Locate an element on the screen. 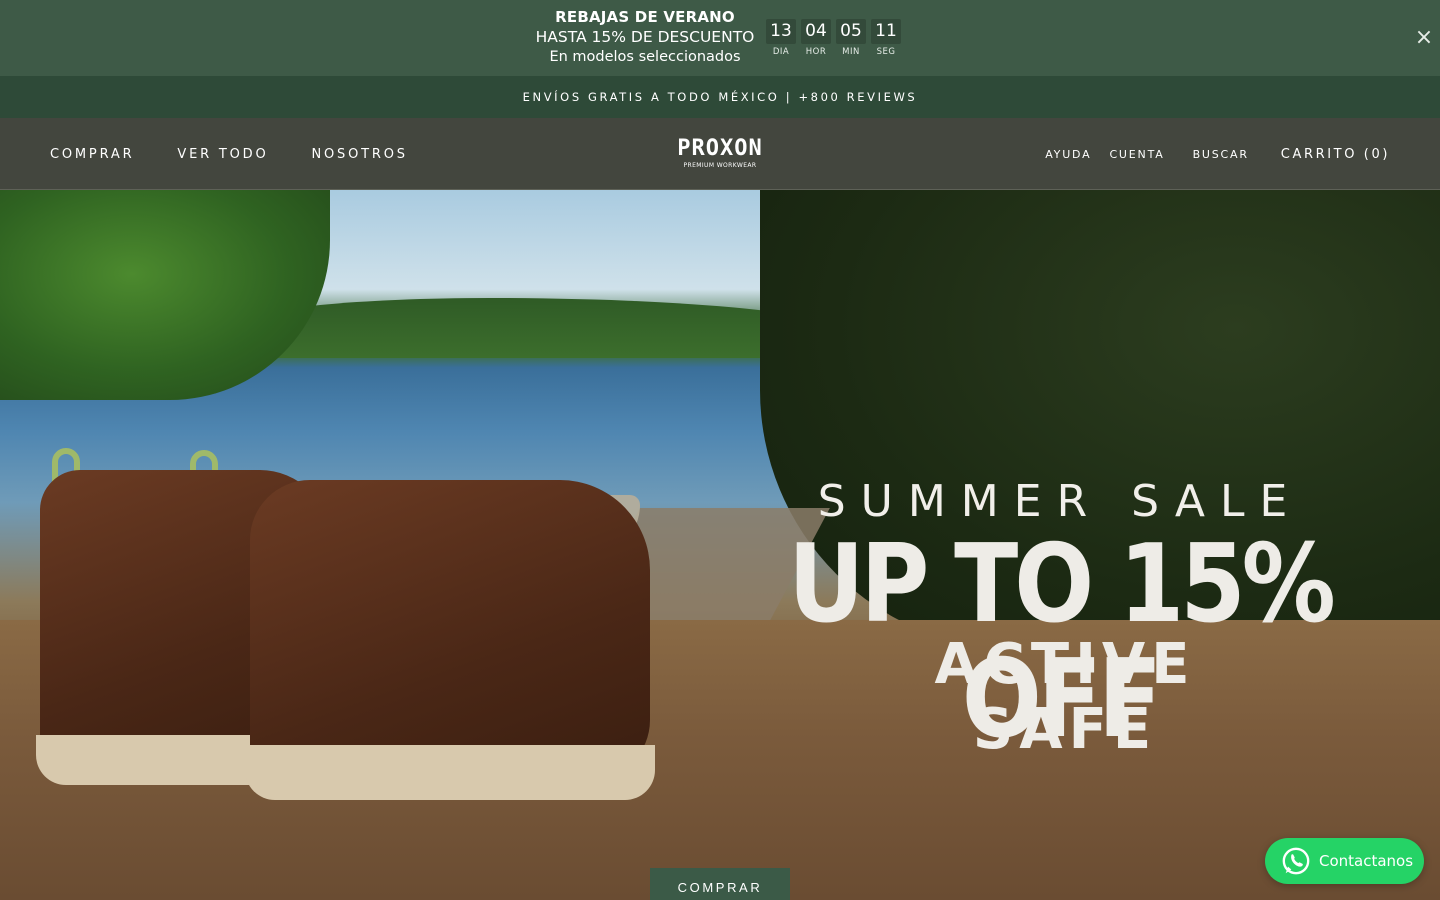 This screenshot has height=900, width=1440. promo-subtitle: HASTA 15% DE DESCUENTO is located at coordinates (645, 37).